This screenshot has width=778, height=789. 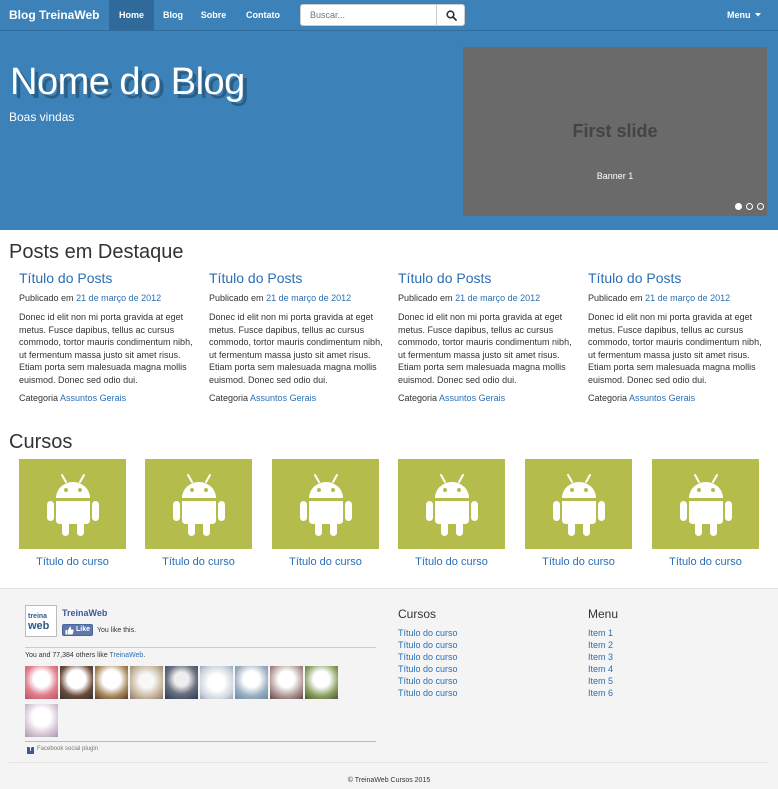 What do you see at coordinates (126, 655) in the screenshot?
I see `likes-page-link: TreinaWeb` at bounding box center [126, 655].